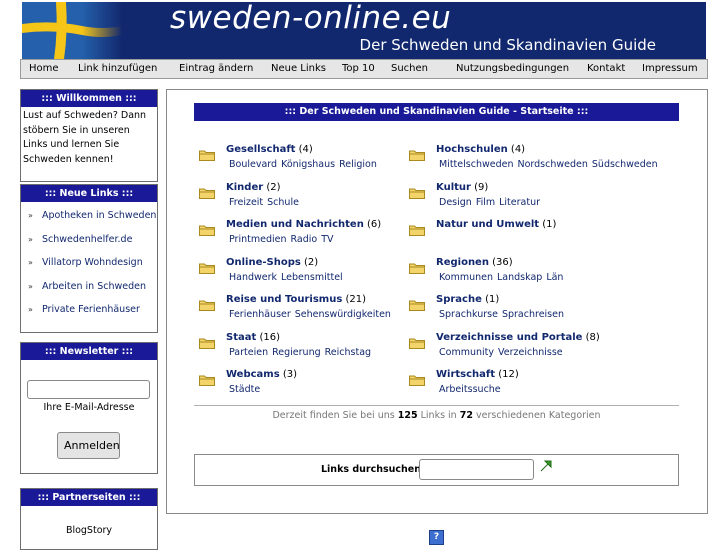 The image size is (727, 550). What do you see at coordinates (266, 203) in the screenshot?
I see `subcategory-list: Freizeit Schule` at bounding box center [266, 203].